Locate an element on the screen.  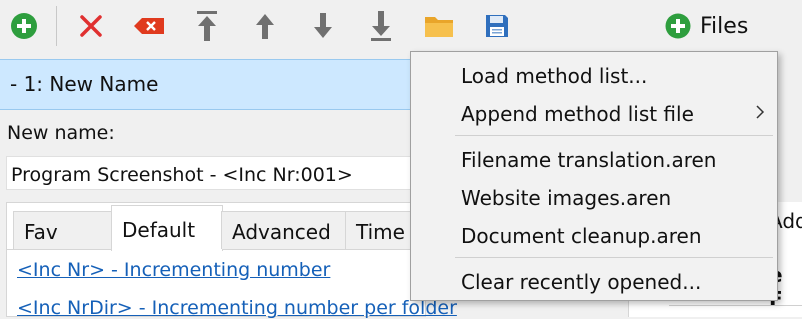
move-up-button is located at coordinates (265, 26).